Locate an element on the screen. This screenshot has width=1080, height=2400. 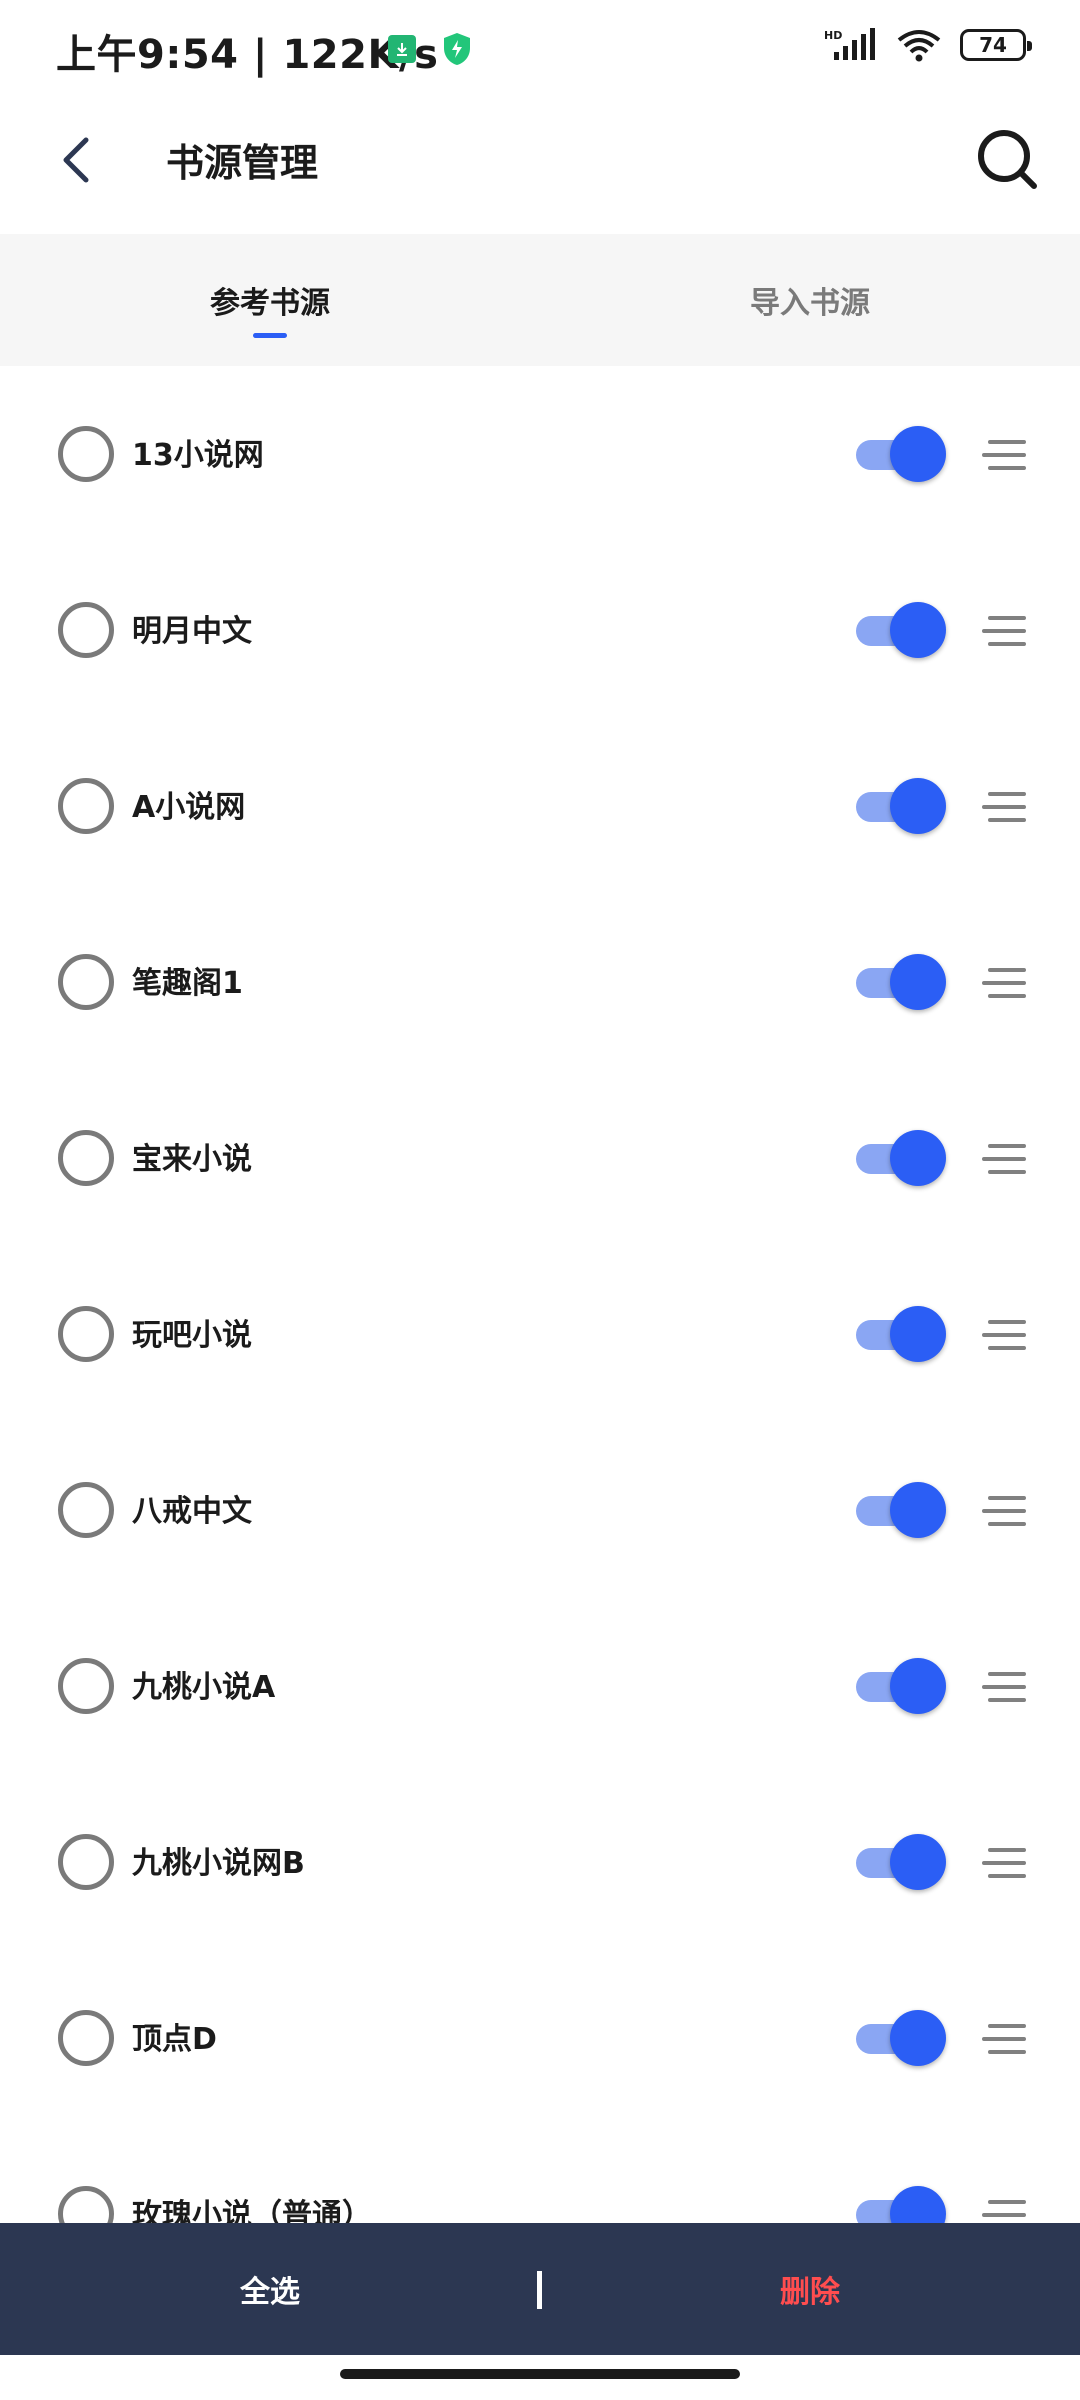
bottom-action-bar: 全选 删除 is located at coordinates (540, 2289).